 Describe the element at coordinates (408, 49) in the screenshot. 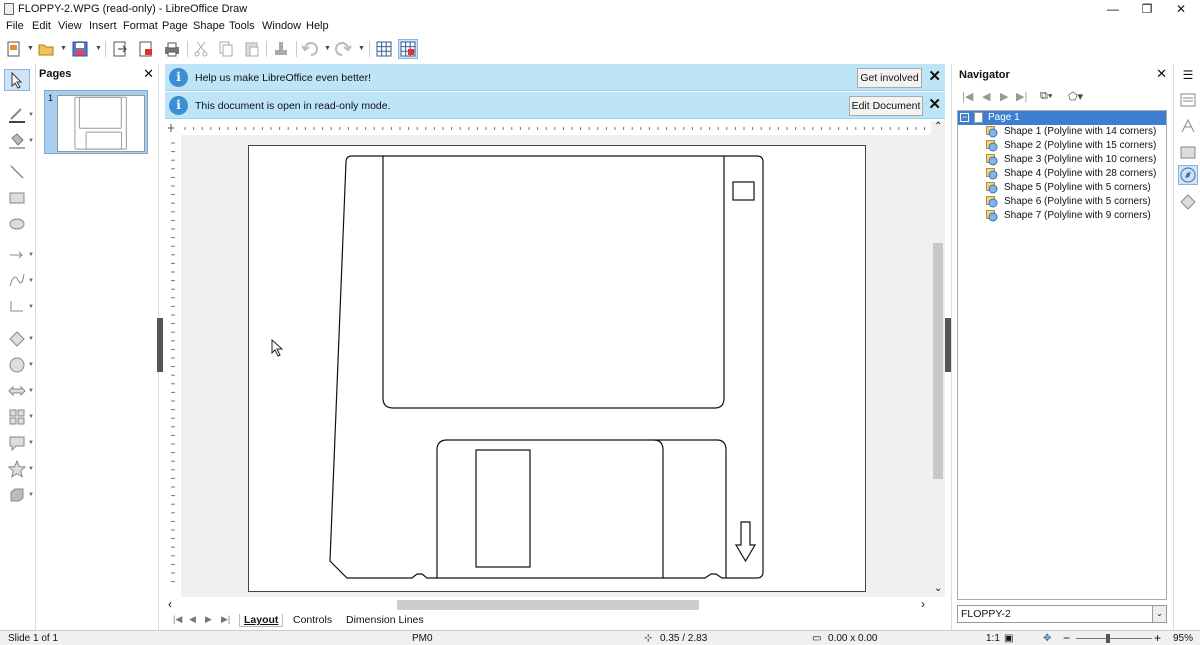

I see `snap-to-grid-icon` at that location.